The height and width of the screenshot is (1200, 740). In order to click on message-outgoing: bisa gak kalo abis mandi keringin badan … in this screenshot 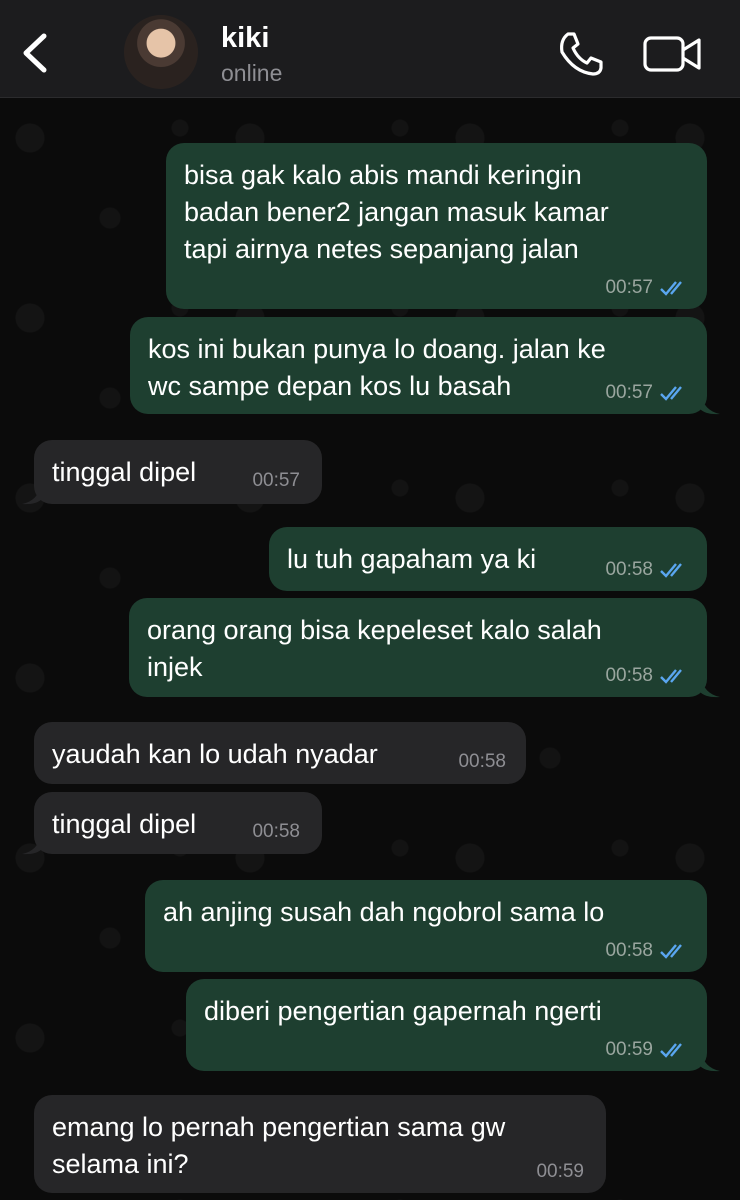, I will do `click(436, 226)`.